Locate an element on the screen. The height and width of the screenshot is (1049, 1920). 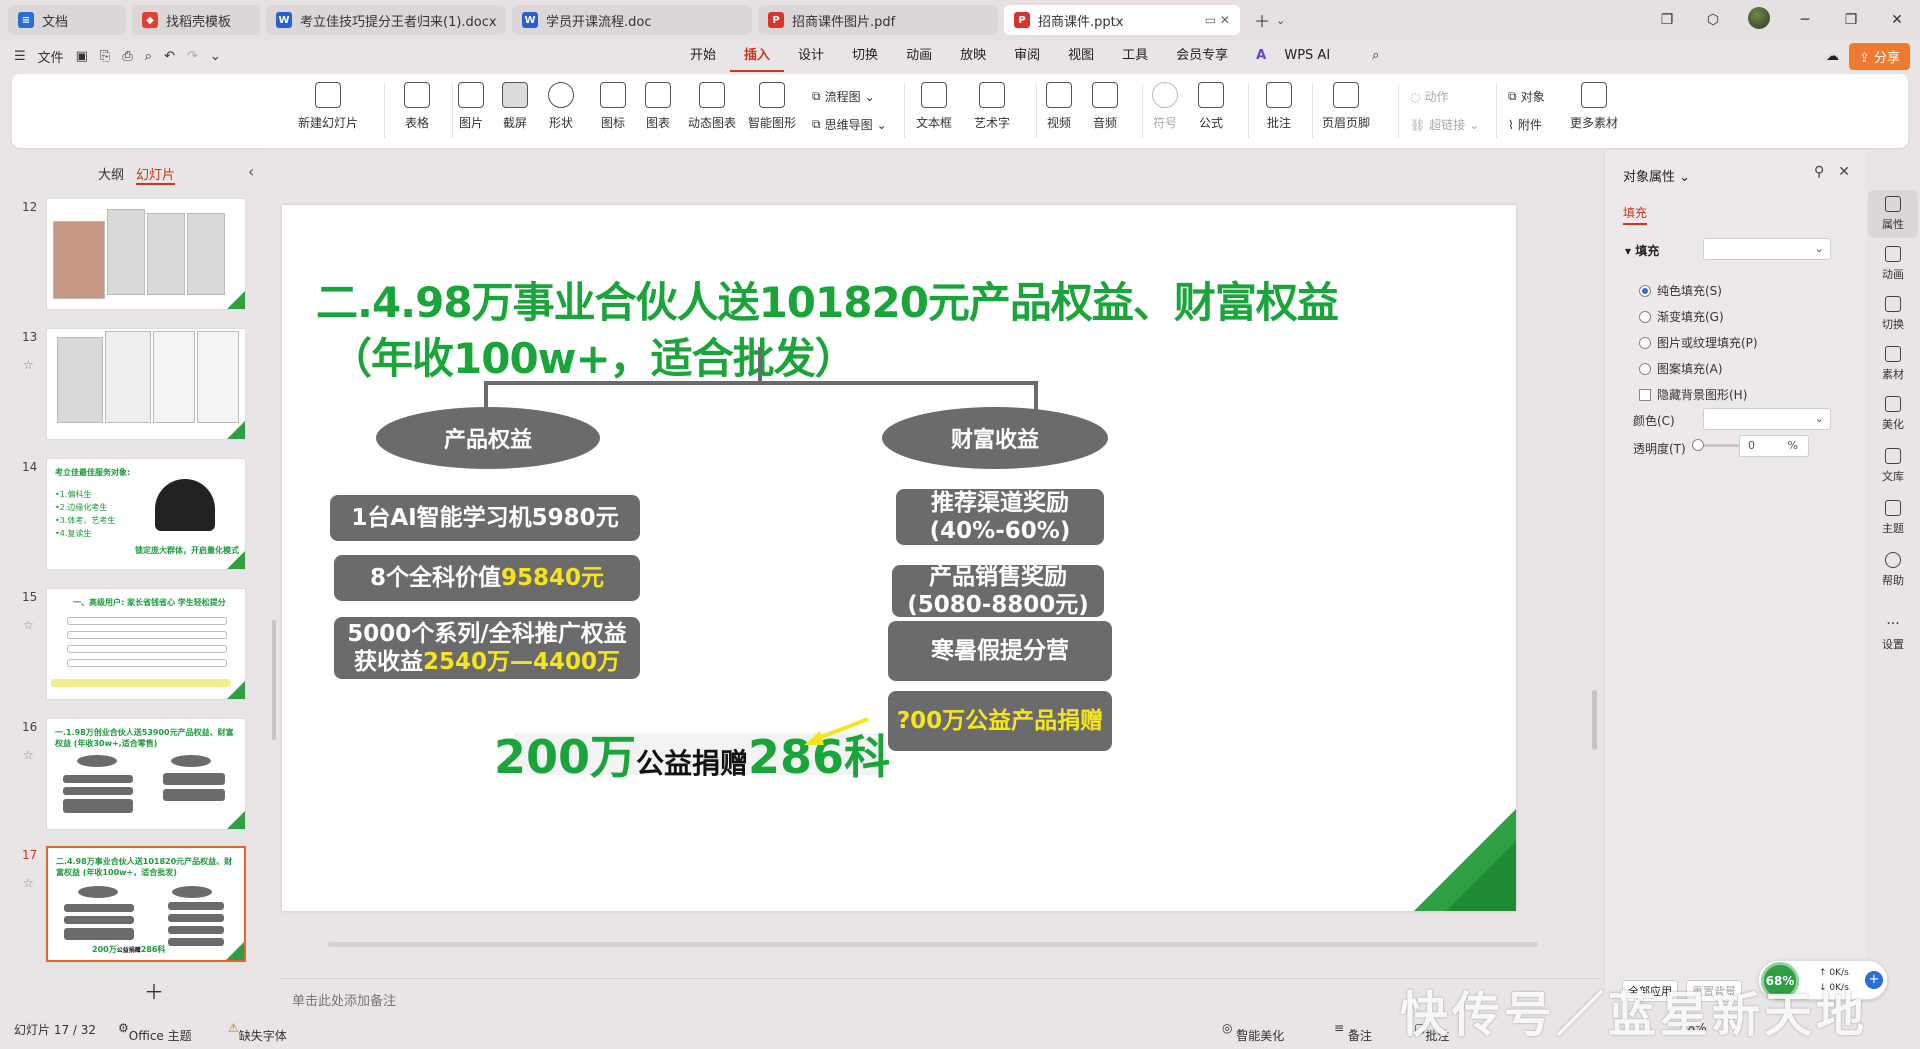
formula-button: 公式 is located at coordinates (1211, 106).